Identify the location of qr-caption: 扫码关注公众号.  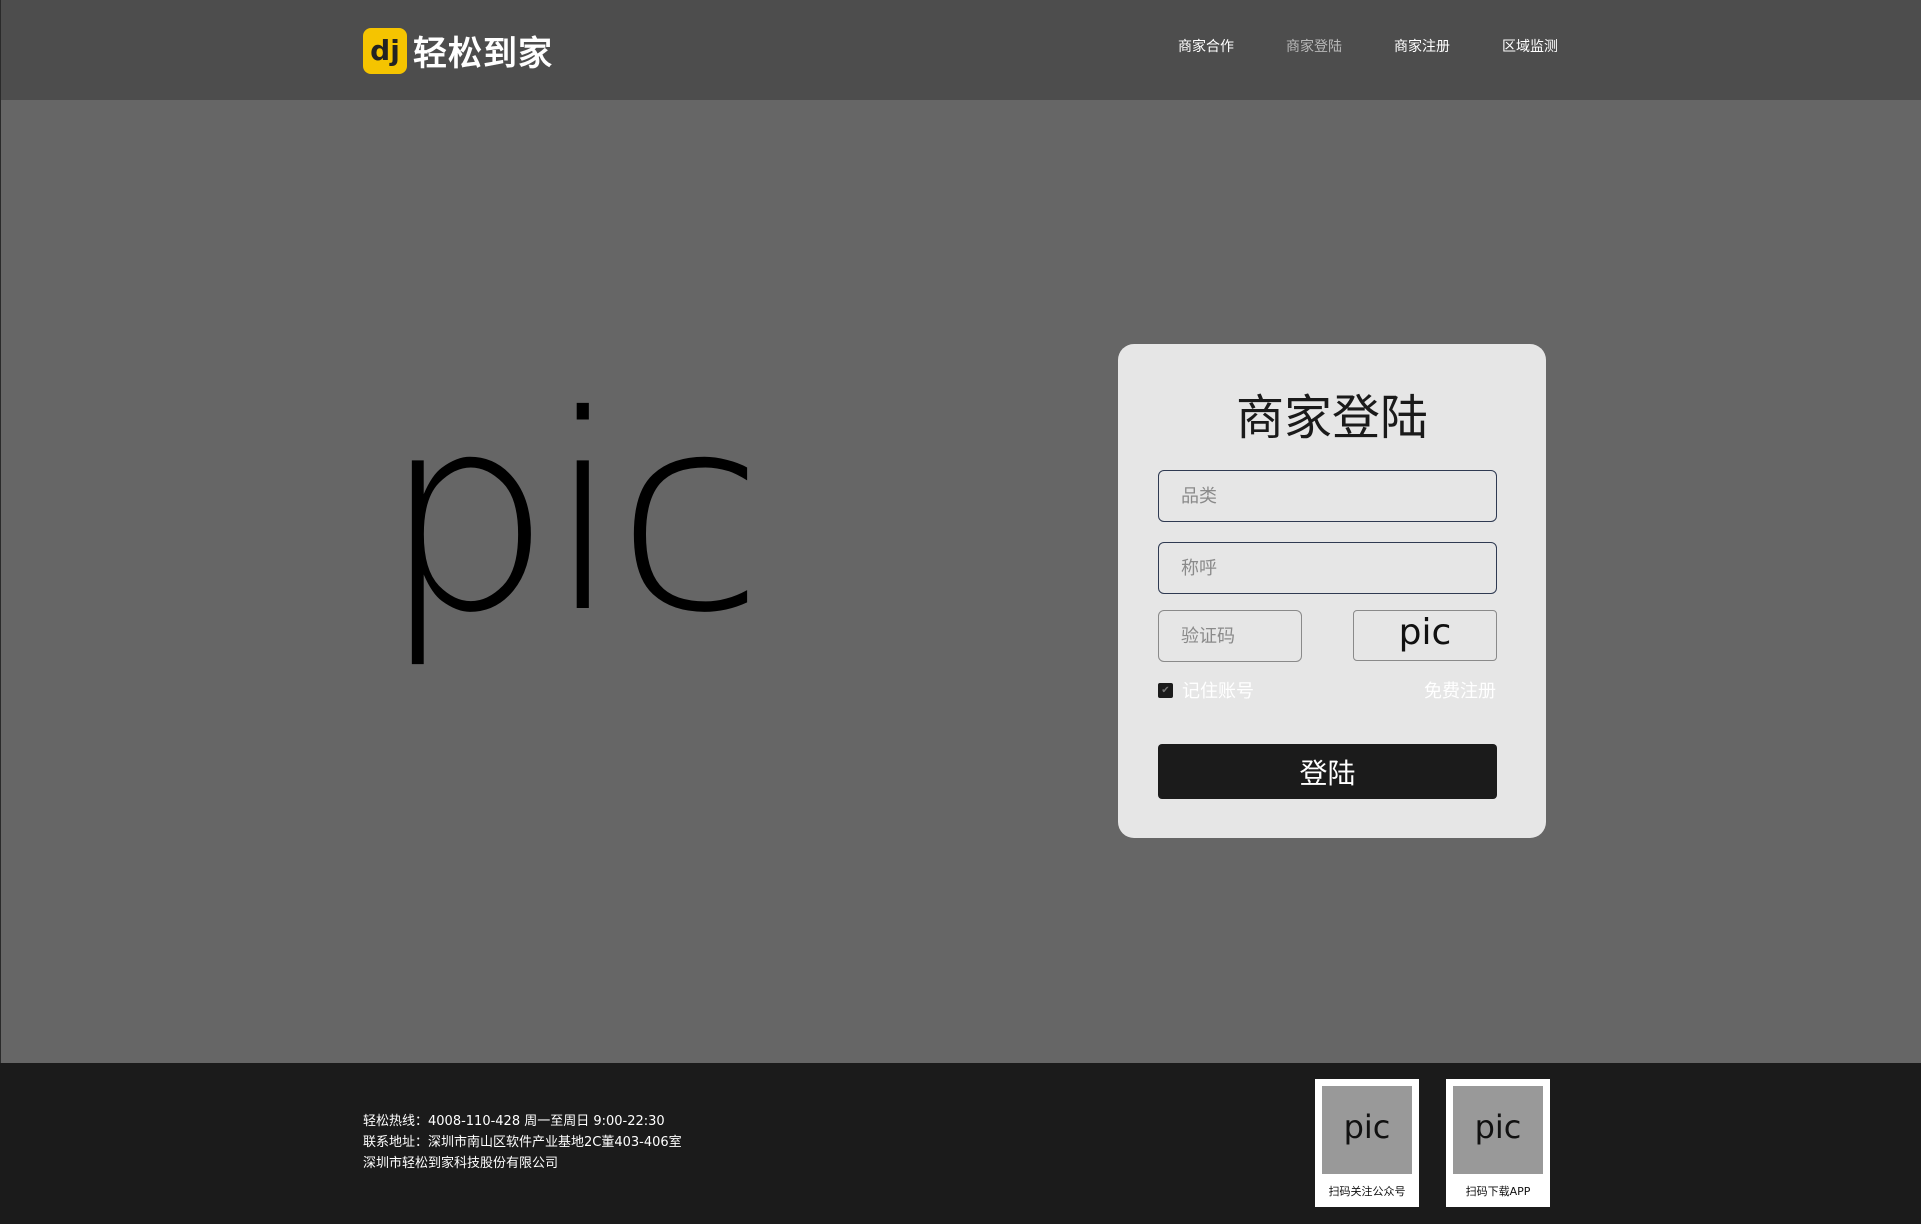
(1367, 1191).